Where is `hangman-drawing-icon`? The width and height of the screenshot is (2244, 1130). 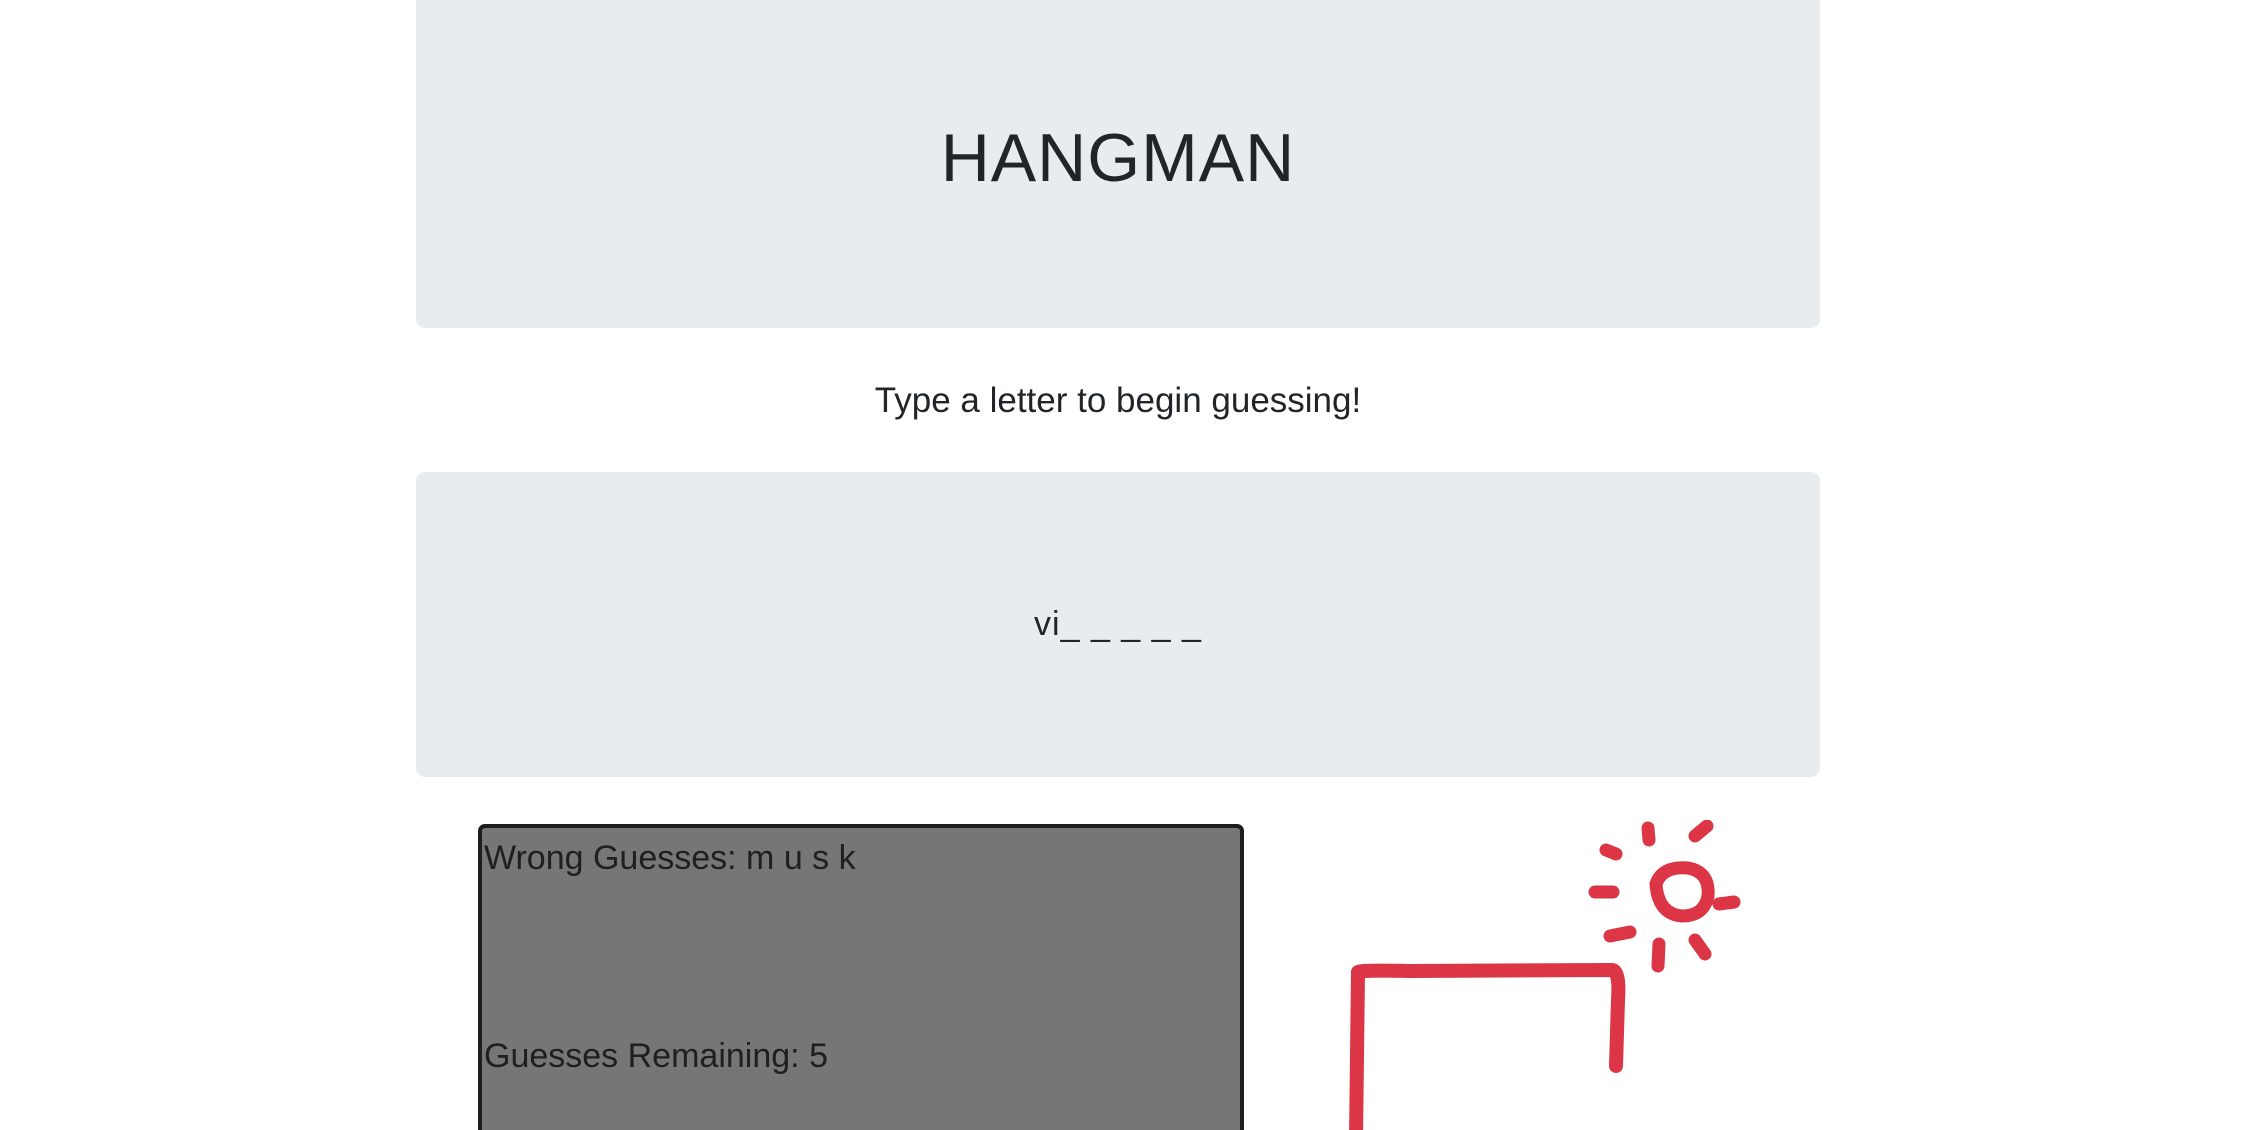
hangman-drawing-icon is located at coordinates (1545, 975).